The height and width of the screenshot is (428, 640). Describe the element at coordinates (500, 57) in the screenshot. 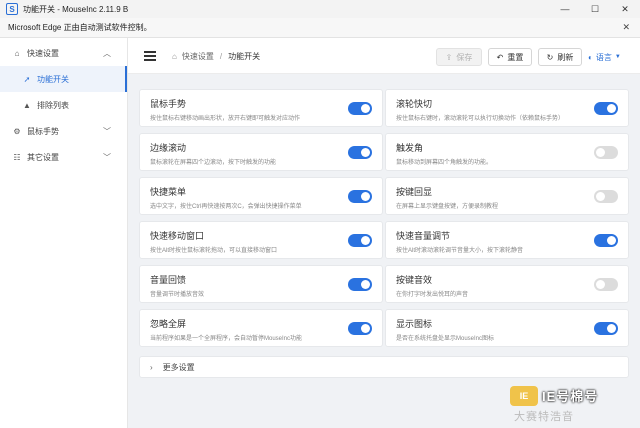

I see `undo-icon: ↶` at that location.